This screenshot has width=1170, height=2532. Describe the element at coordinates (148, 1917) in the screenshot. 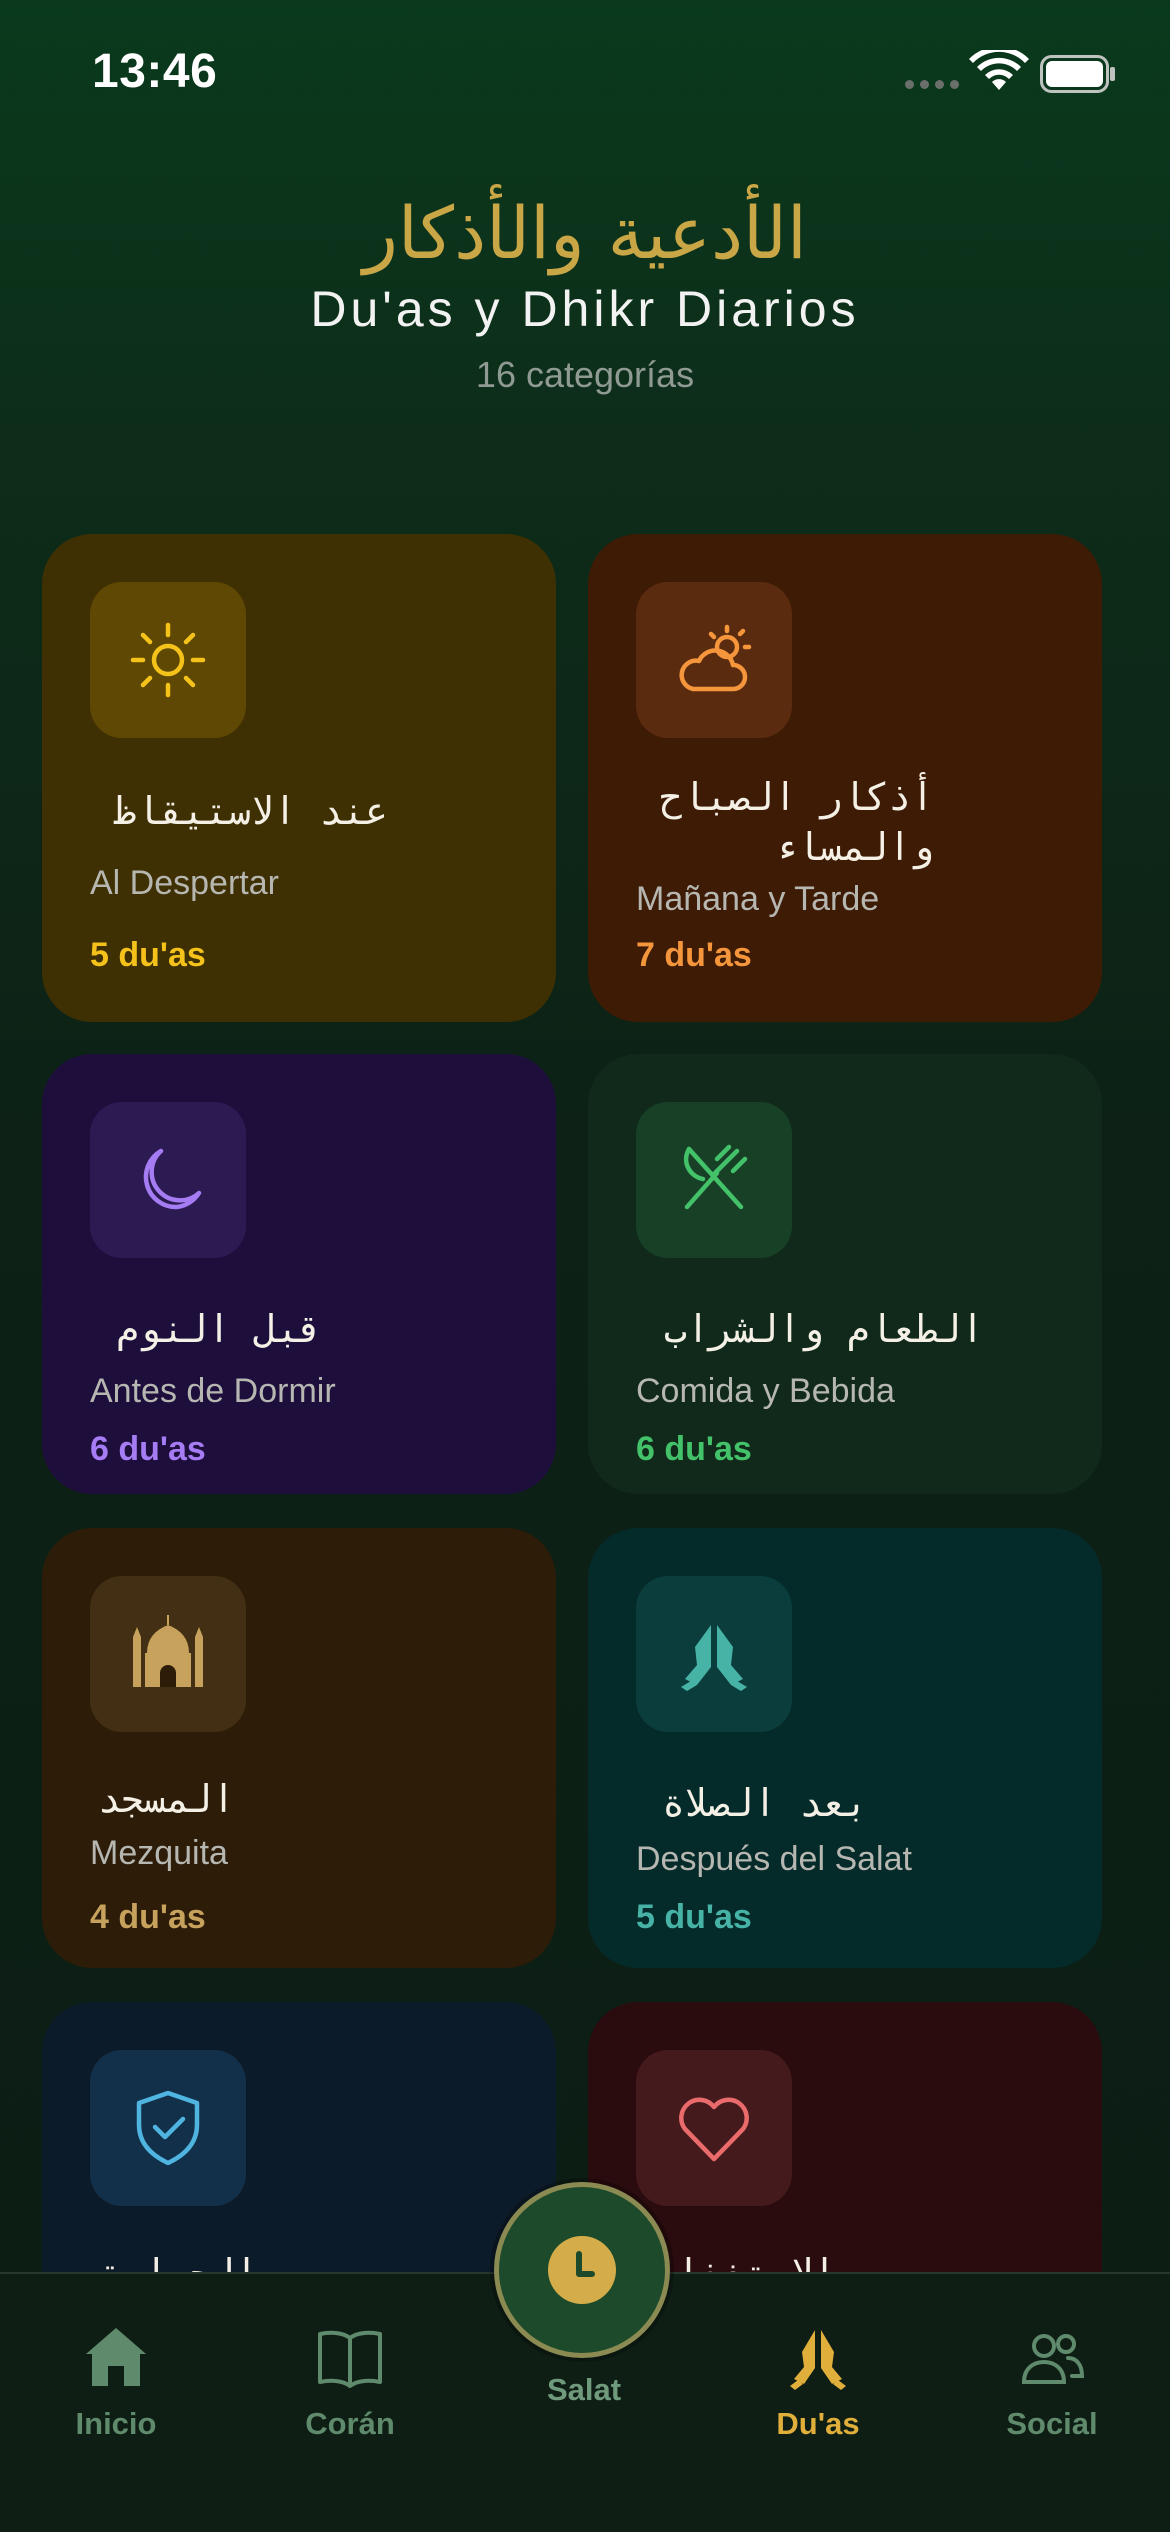

I see `category-count-badge: 4 du'as` at that location.